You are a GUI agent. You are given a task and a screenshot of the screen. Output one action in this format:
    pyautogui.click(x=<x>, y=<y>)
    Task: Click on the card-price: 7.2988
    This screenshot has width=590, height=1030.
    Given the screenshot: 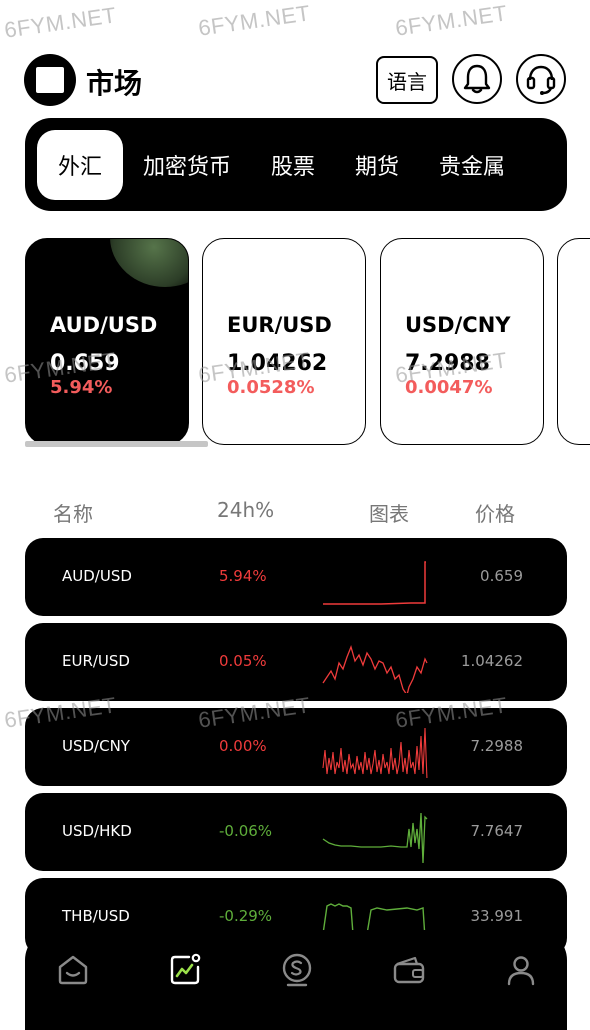 What is the action you would take?
    pyautogui.click(x=447, y=363)
    